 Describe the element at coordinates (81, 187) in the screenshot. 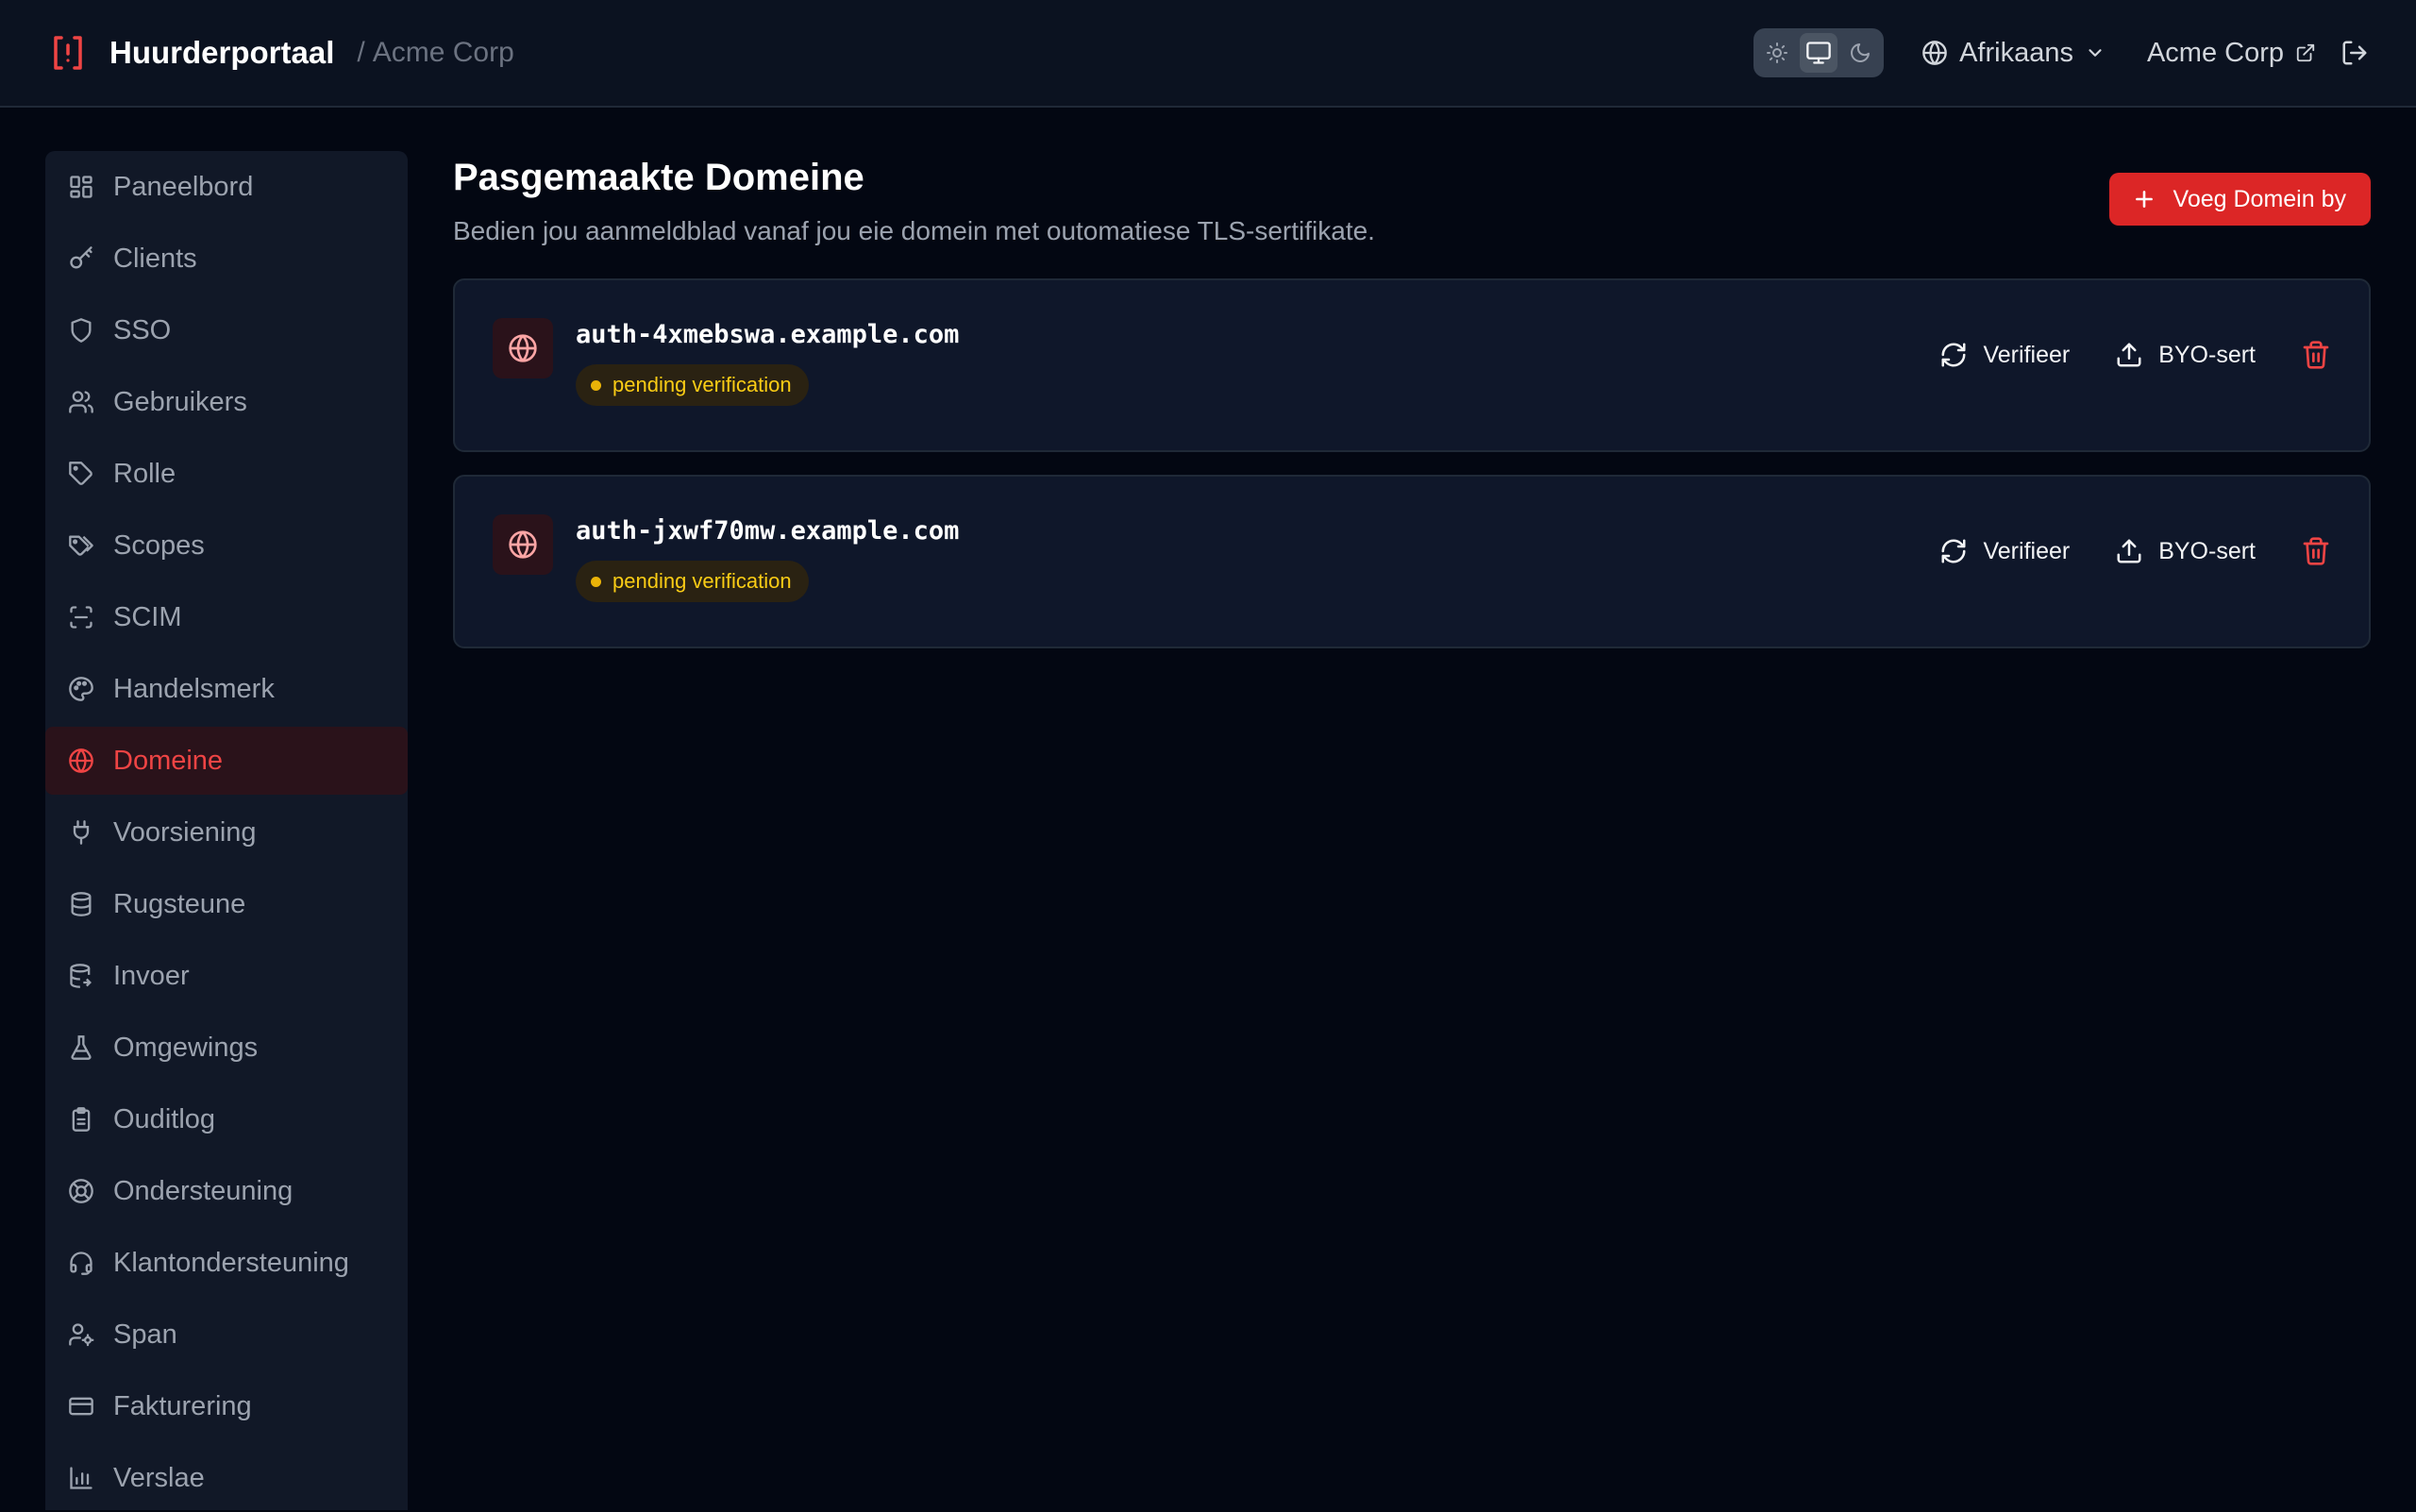

I see `dashboard-icon` at that location.